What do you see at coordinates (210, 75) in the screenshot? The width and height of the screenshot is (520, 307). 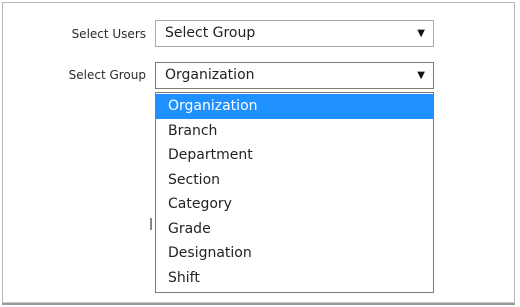 I see `select-group-value: Organization` at bounding box center [210, 75].